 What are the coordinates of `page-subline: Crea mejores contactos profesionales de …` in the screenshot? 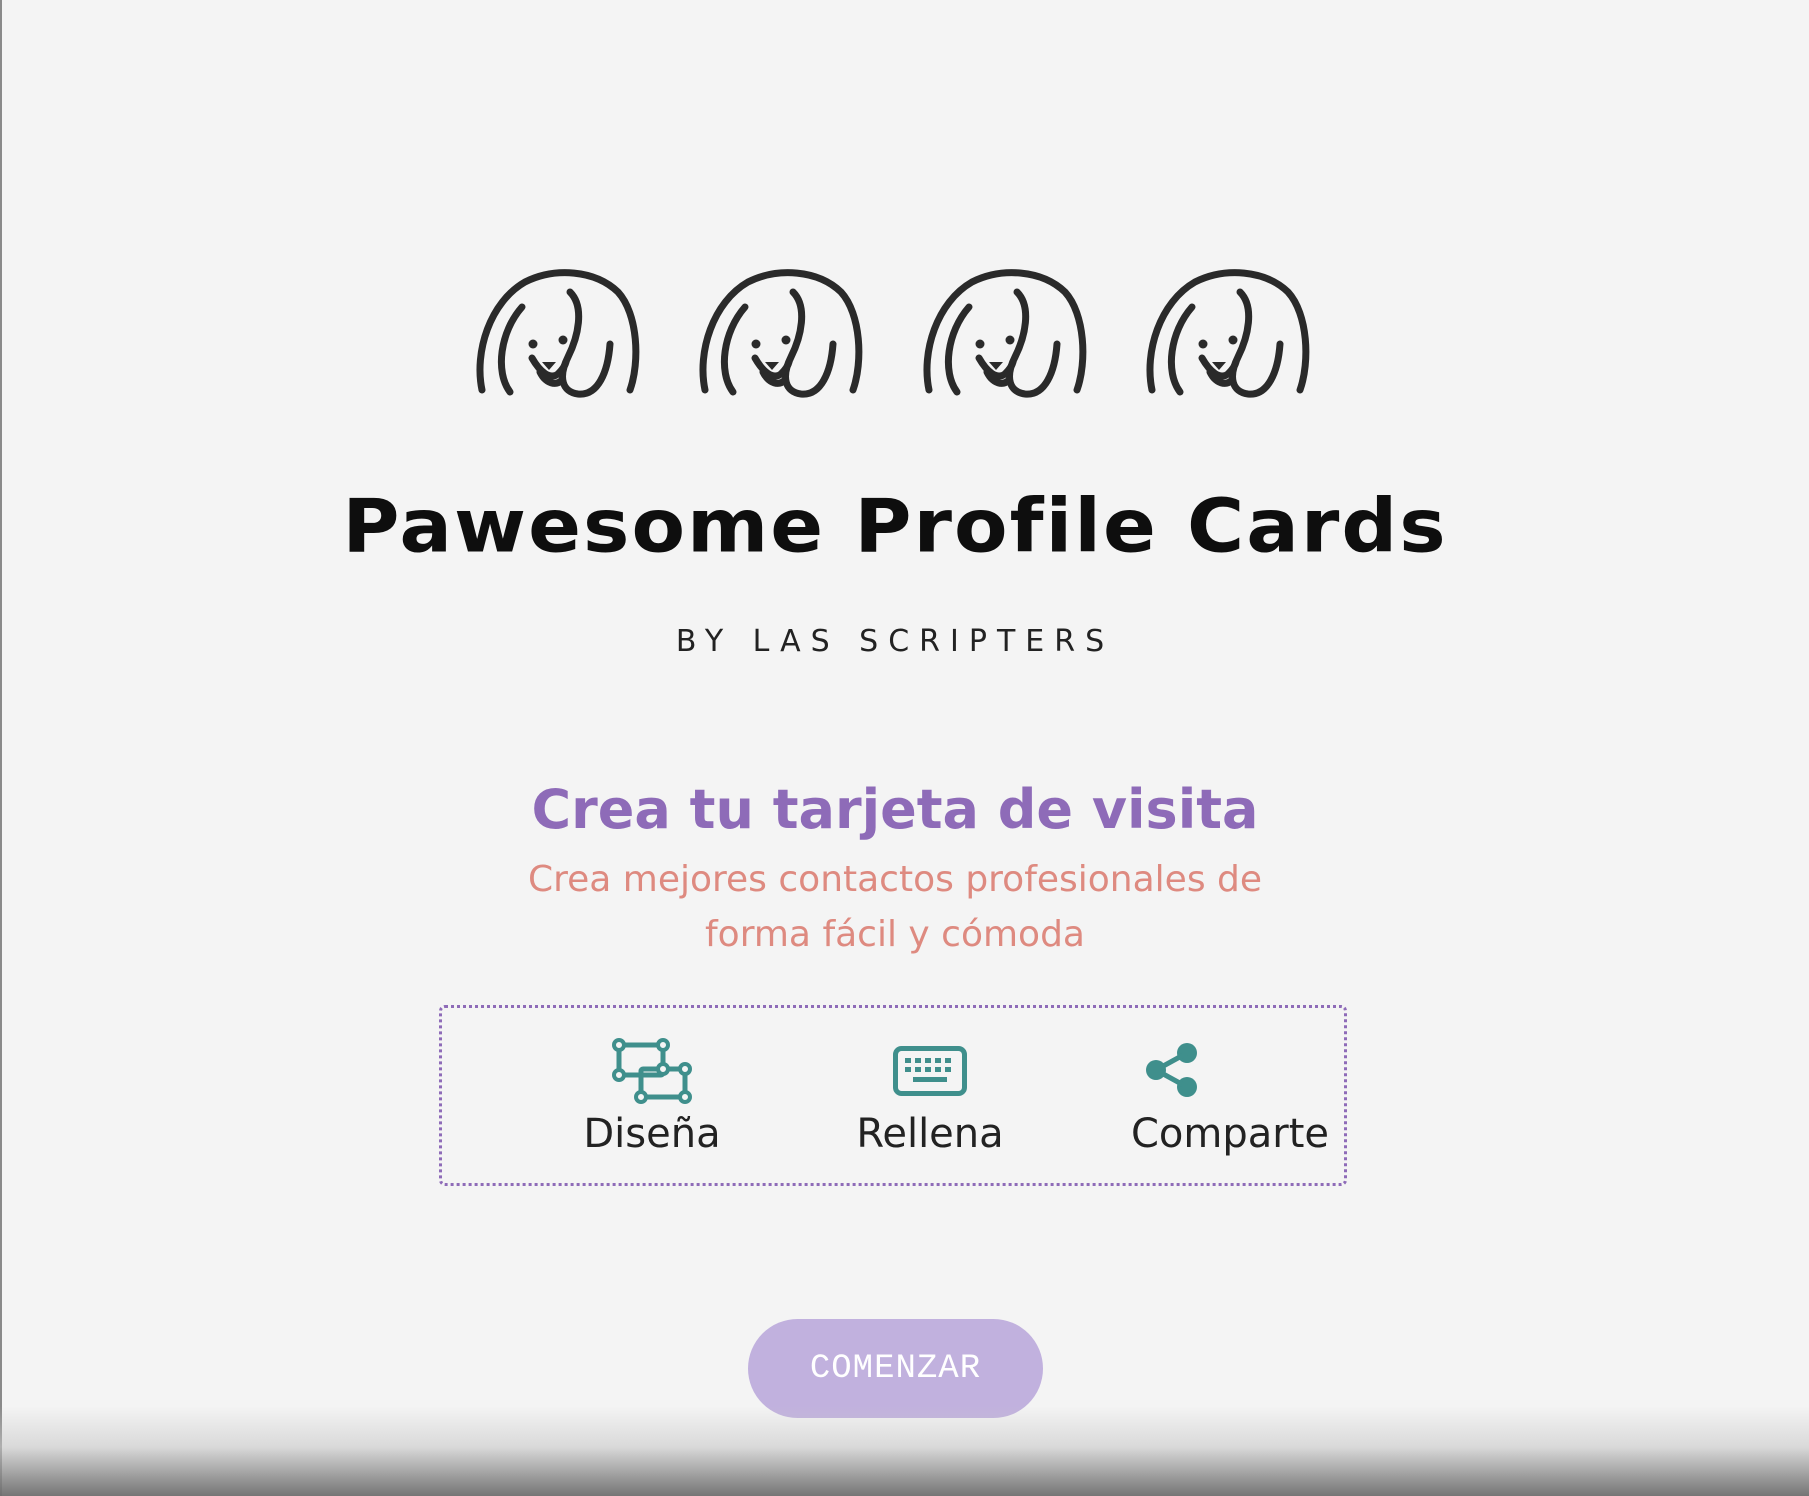 It's located at (895, 907).